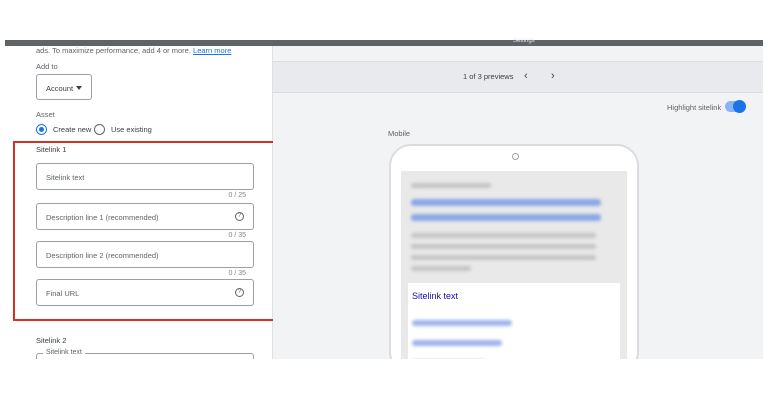  What do you see at coordinates (526, 76) in the screenshot?
I see `previous-preview-icon: ‹` at bounding box center [526, 76].